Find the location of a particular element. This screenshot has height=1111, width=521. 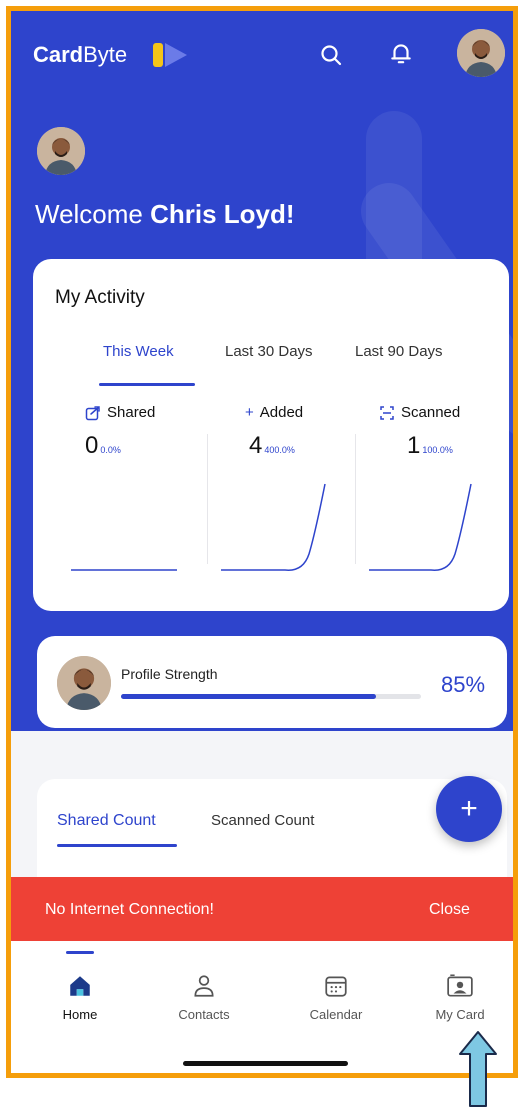

card-icon is located at coordinates (460, 985).